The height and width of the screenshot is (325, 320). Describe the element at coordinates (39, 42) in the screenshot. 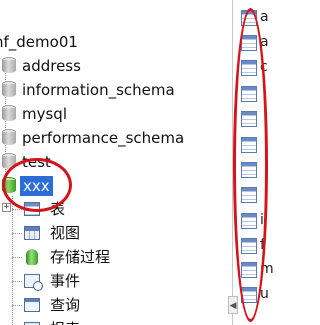

I see `connection-label: nf_demo01` at that location.